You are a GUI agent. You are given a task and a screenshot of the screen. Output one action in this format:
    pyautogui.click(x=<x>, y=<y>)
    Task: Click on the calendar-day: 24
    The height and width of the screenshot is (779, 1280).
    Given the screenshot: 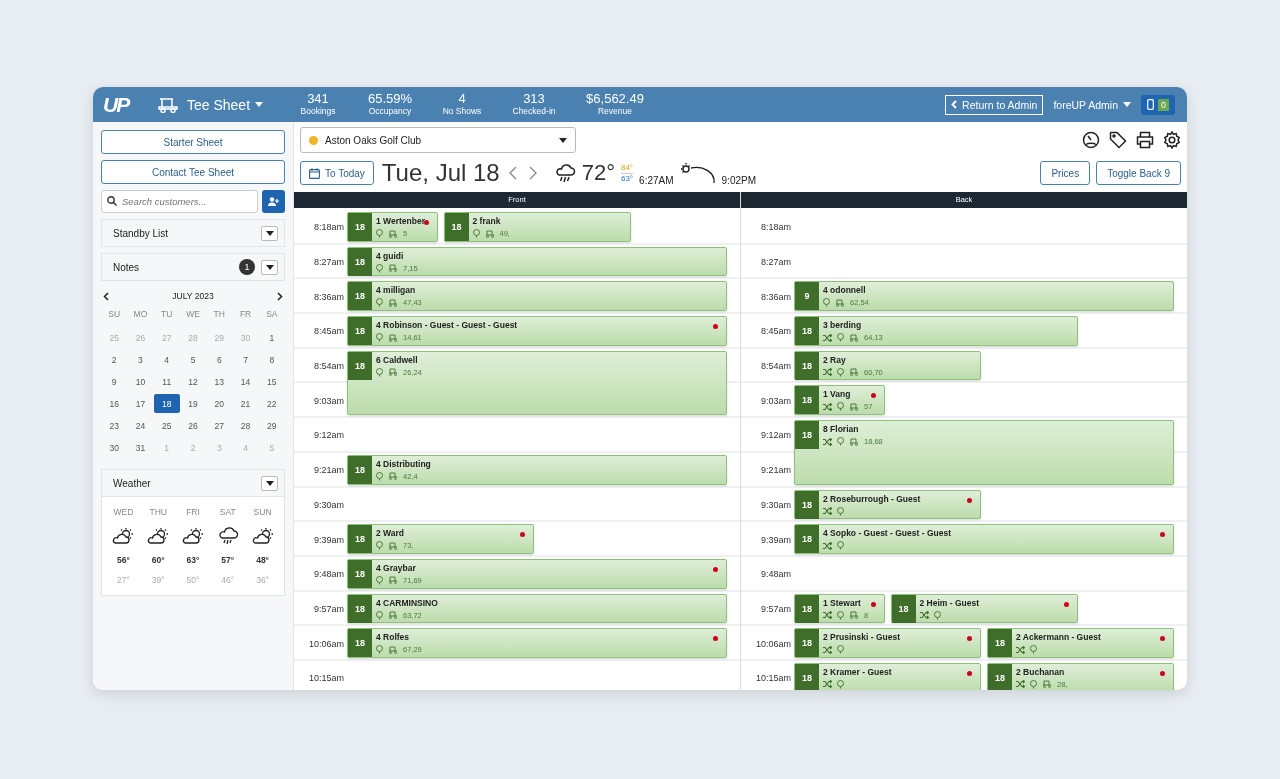 What is the action you would take?
    pyautogui.click(x=140, y=425)
    